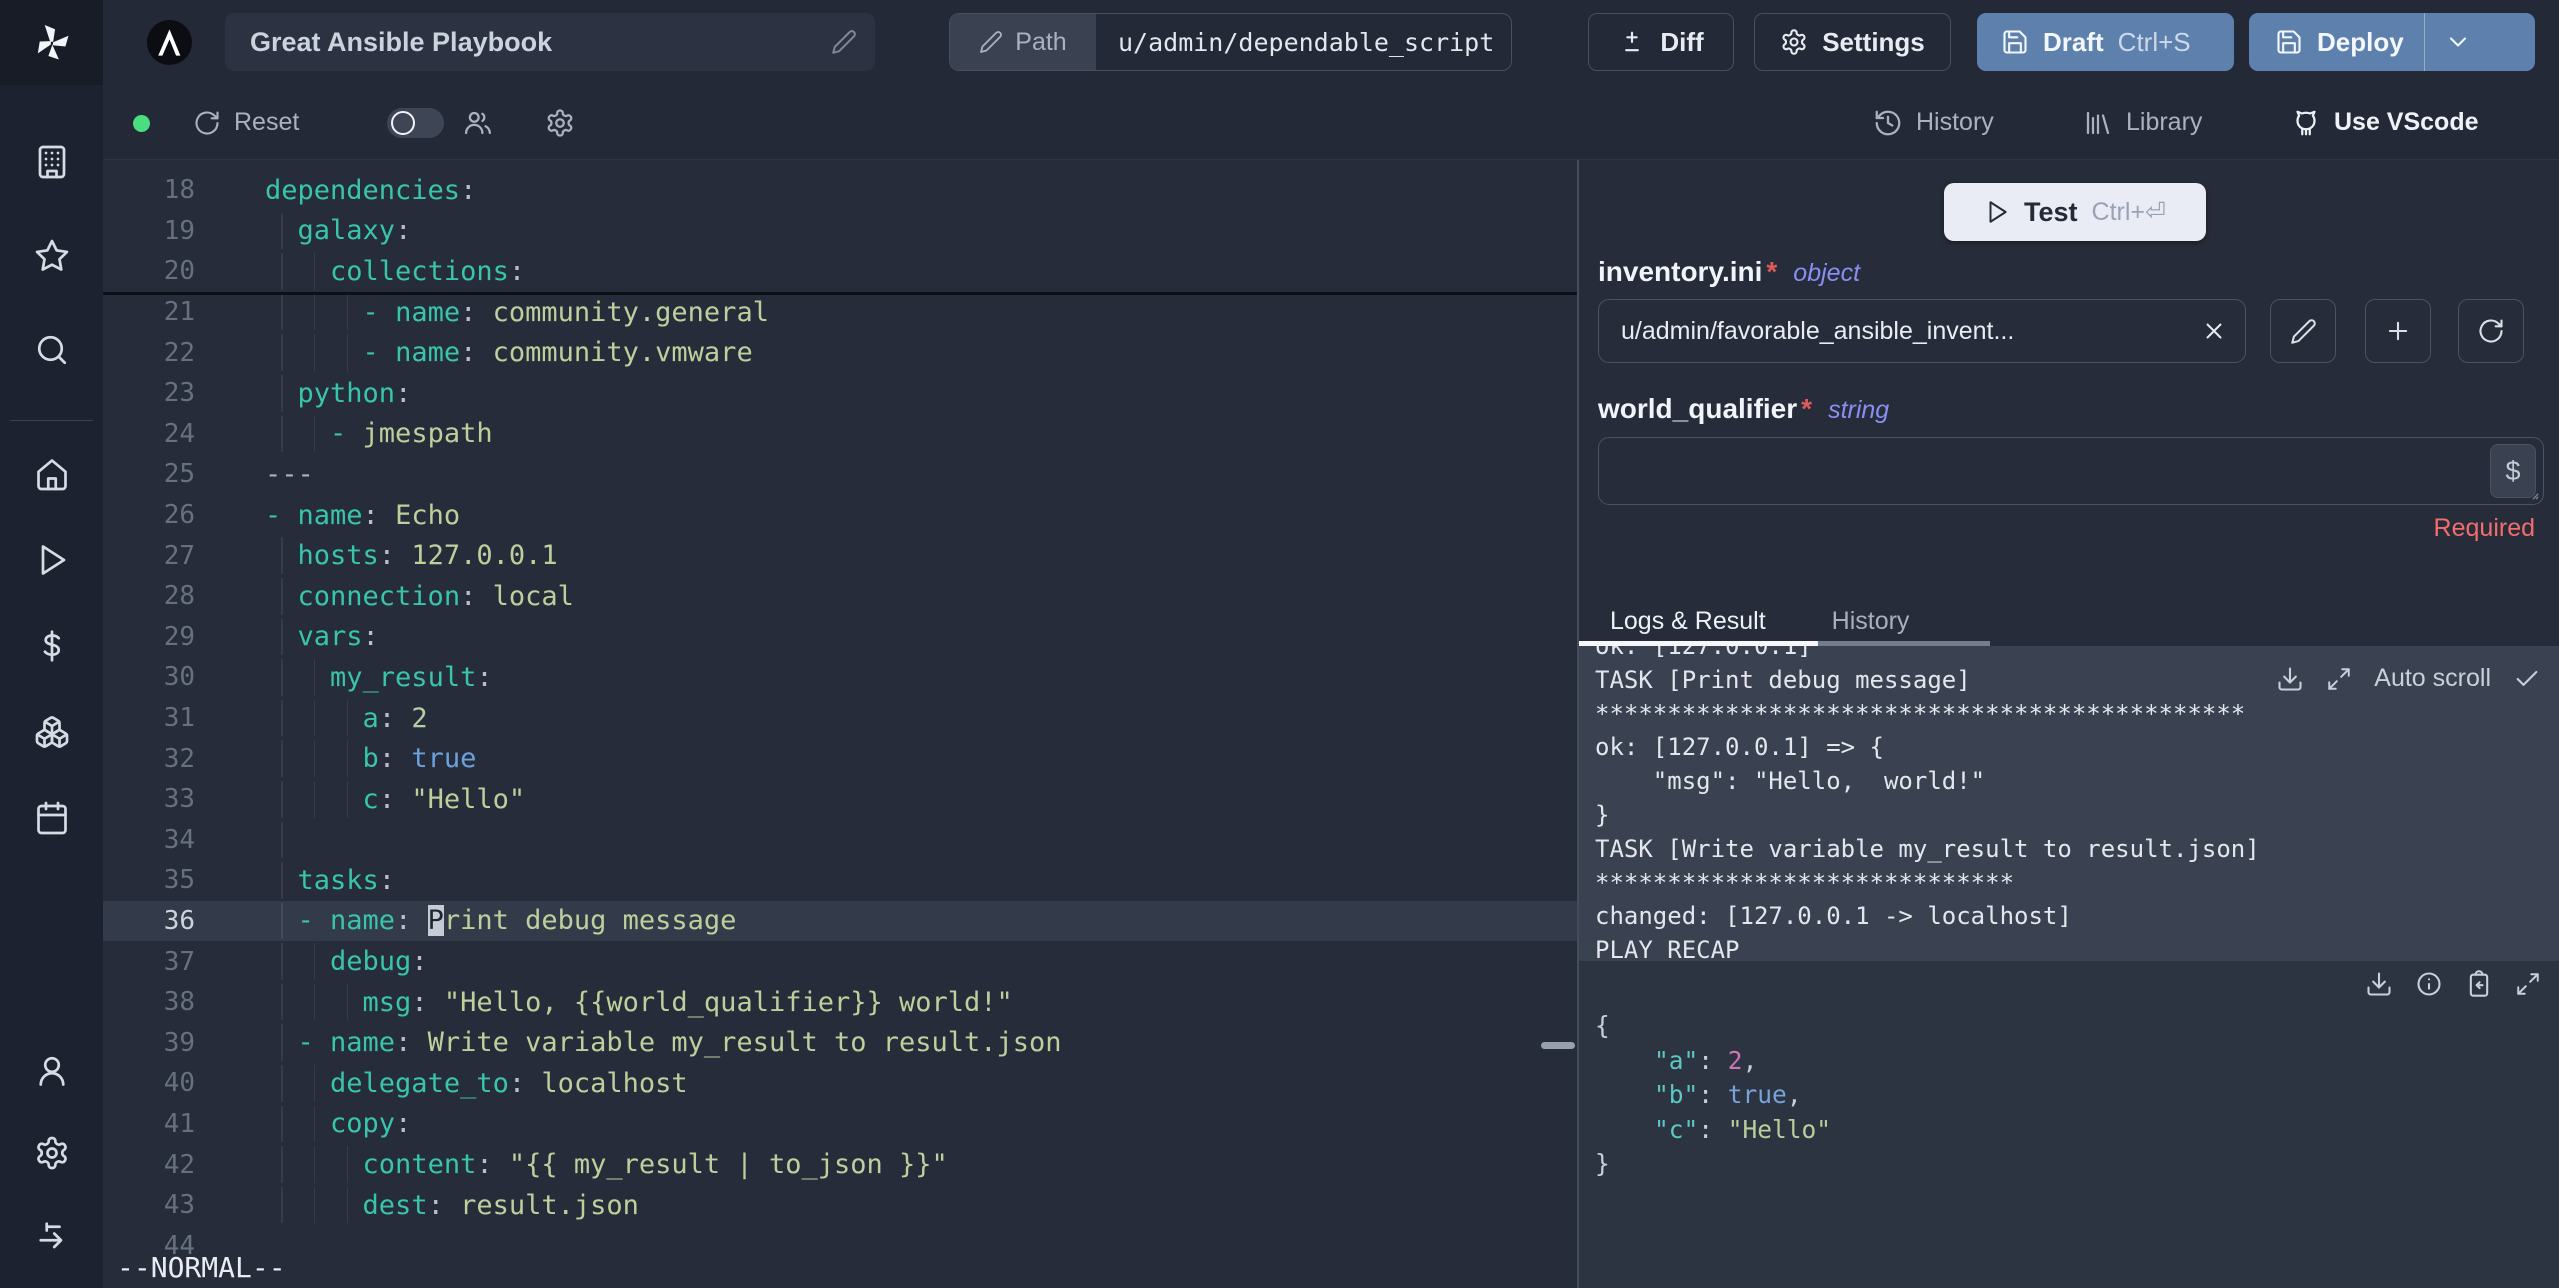 This screenshot has width=2559, height=1288. I want to click on result-json-line: "a": 2,, so click(1706, 1060).